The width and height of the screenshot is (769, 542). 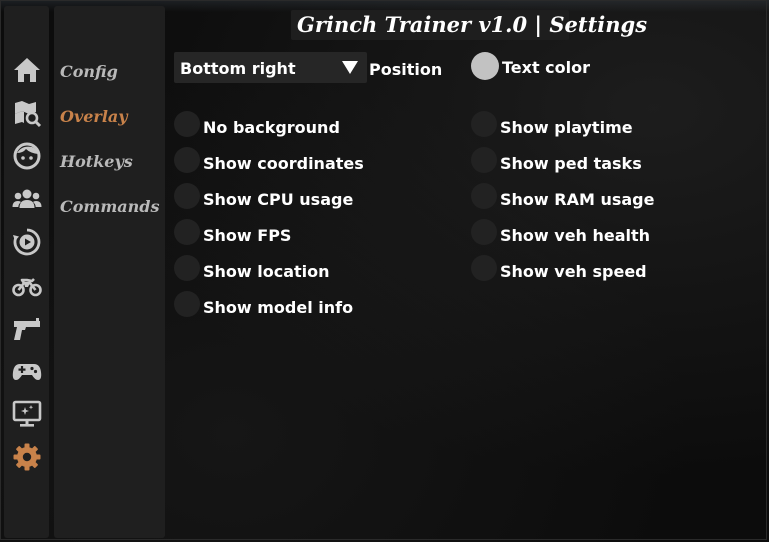 What do you see at coordinates (96, 162) in the screenshot?
I see `tab-hotkeys: Hotkeys` at bounding box center [96, 162].